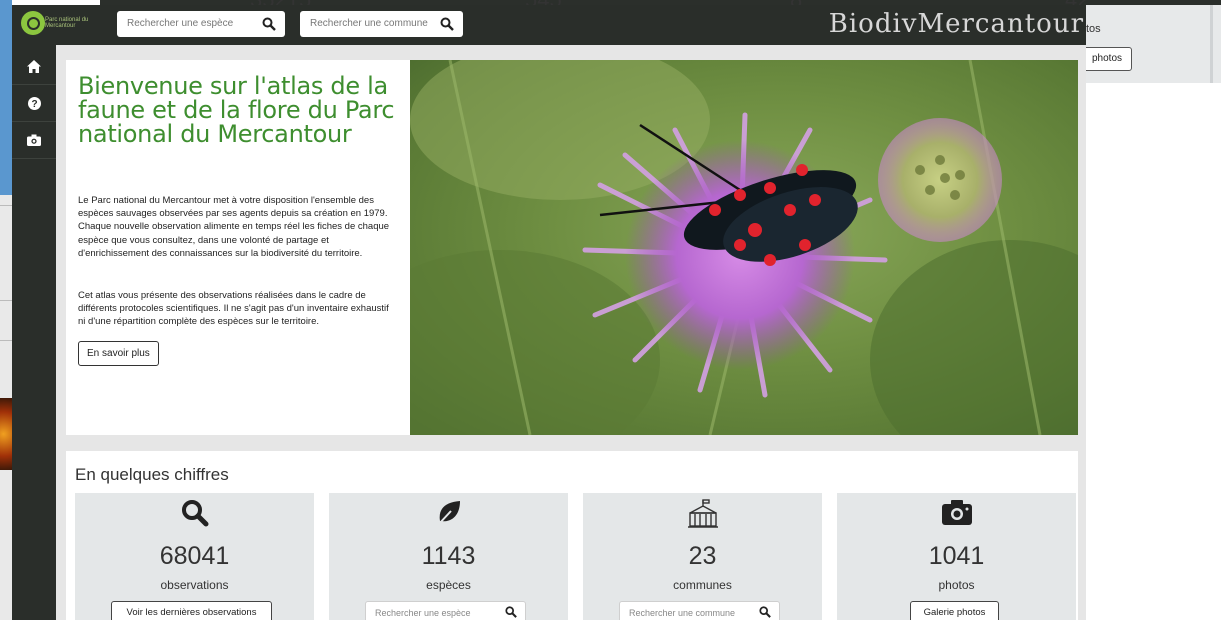 This screenshot has height=620, width=1221. Describe the element at coordinates (67, 23) in the screenshot. I see `logo-text: Parc national du Mercantour` at that location.